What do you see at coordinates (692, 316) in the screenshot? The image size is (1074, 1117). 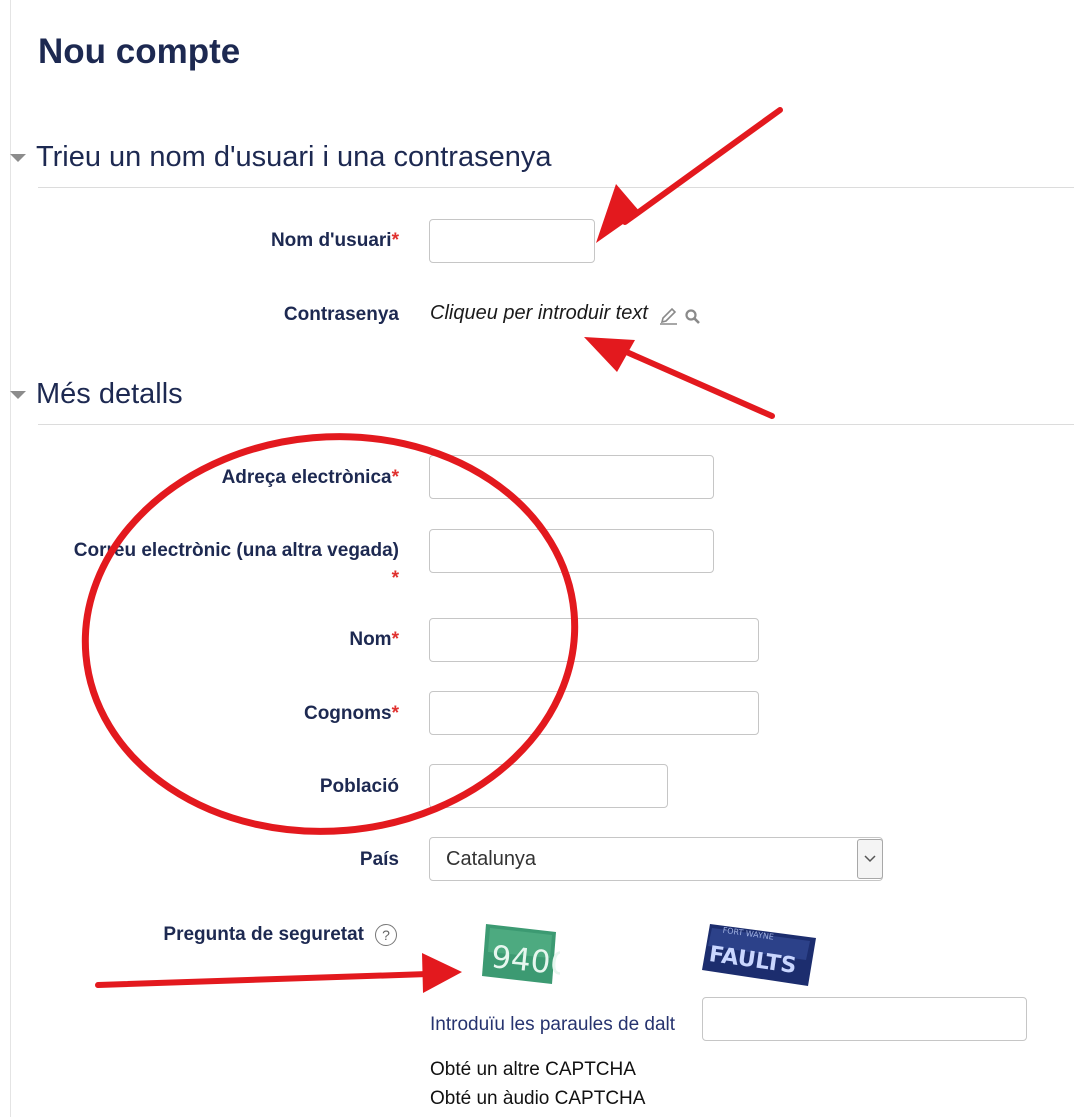 I see `magnifier-icon` at bounding box center [692, 316].